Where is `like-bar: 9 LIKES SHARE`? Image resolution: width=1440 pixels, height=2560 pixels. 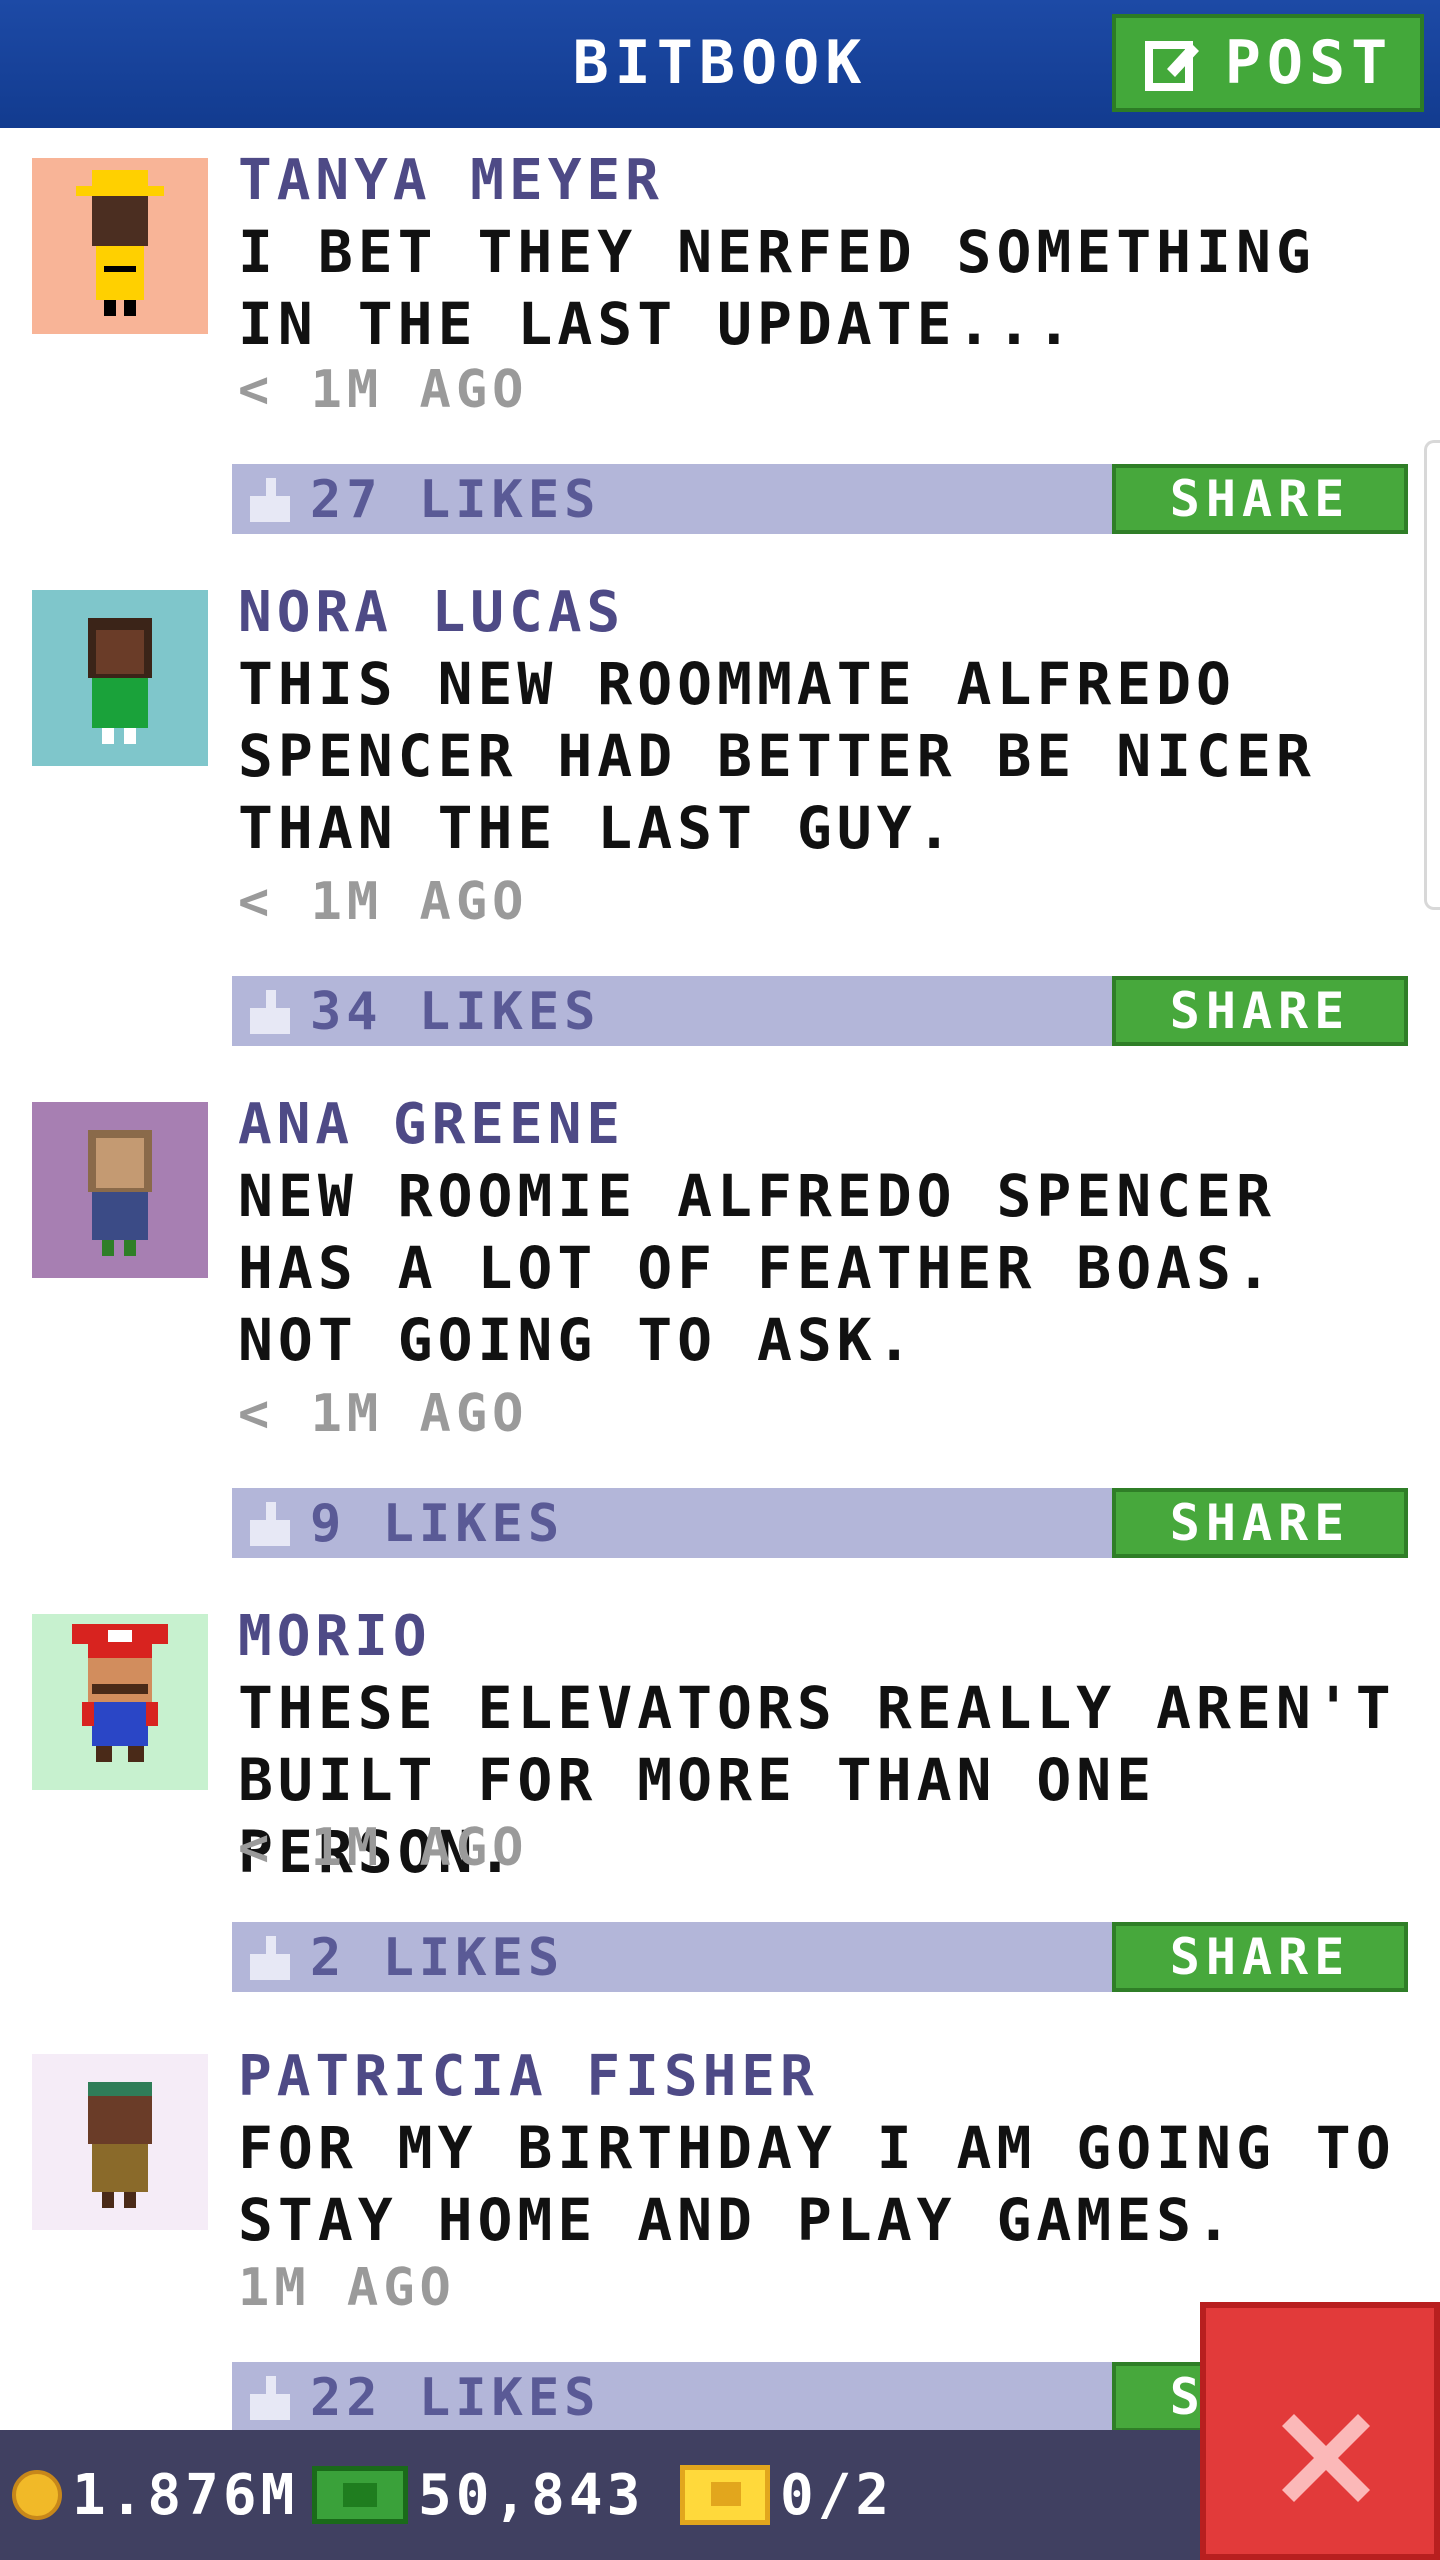
like-bar: 9 LIKES SHARE is located at coordinates (820, 1523).